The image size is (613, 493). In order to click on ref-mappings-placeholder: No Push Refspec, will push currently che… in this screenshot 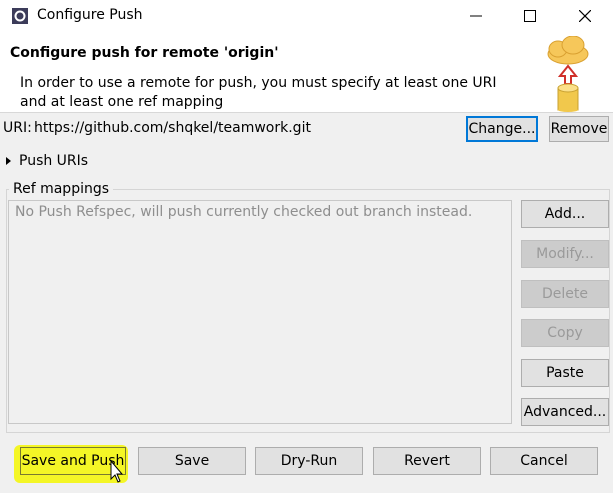, I will do `click(244, 212)`.